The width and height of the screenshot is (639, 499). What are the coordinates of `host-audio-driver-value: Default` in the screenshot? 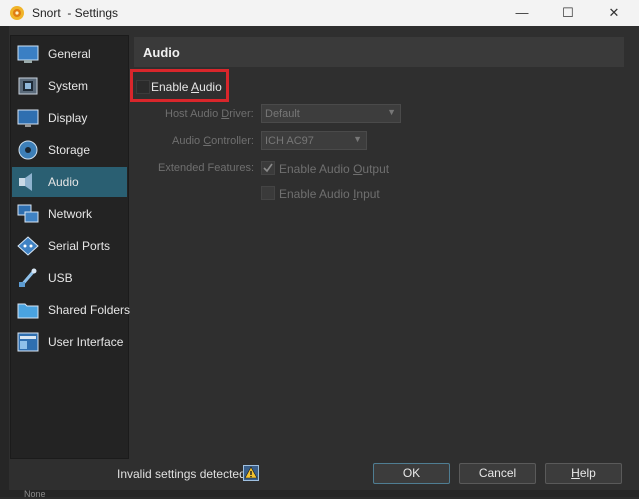 It's located at (282, 114).